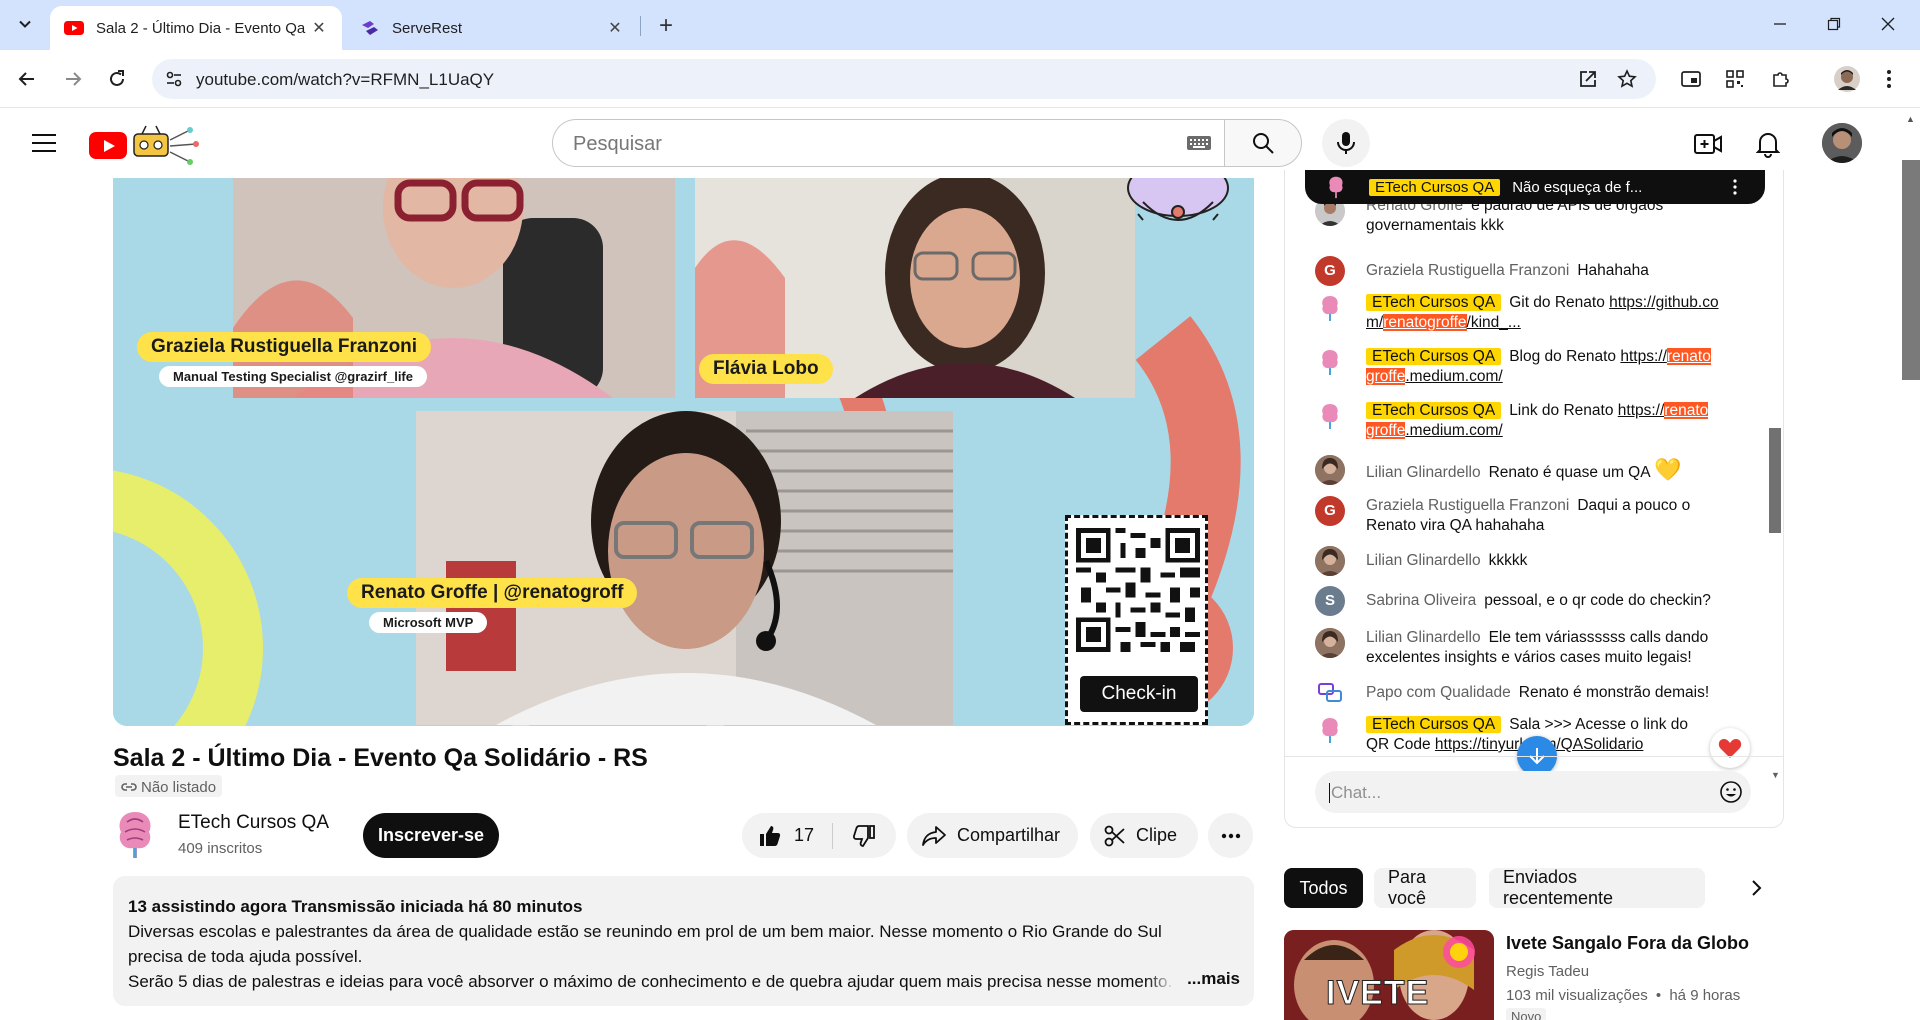 This screenshot has height=1020, width=1920. Describe the element at coordinates (1911, 564) in the screenshot. I see `page-scrollbar: ▲` at that location.